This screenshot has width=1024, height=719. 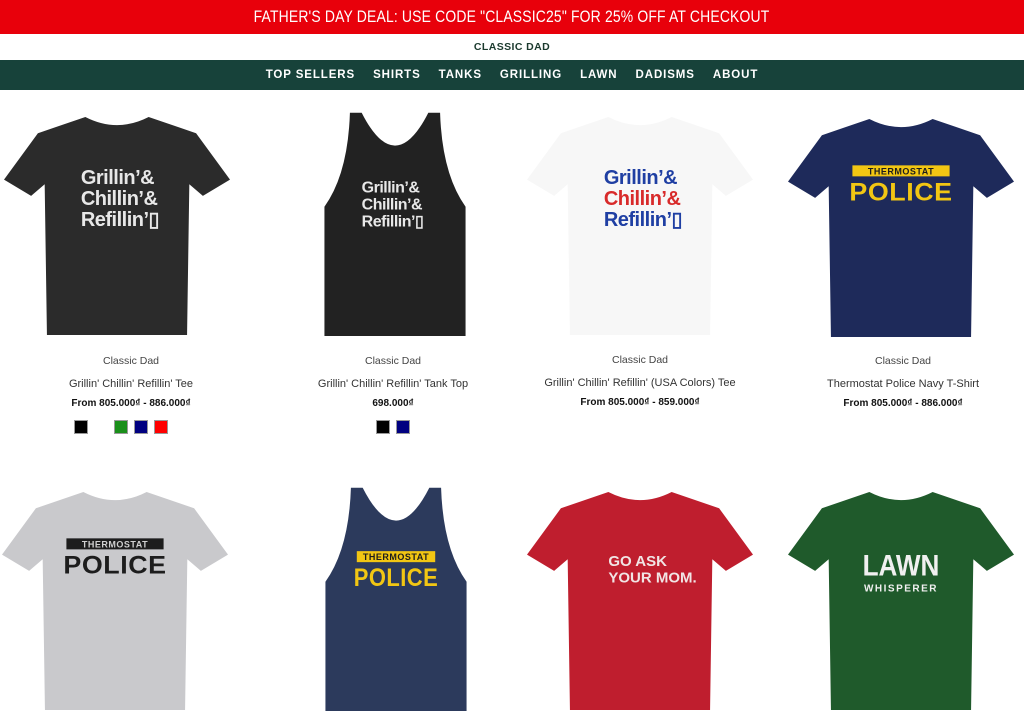 What do you see at coordinates (652, 577) in the screenshot?
I see `print-text: YOUR MOM.` at bounding box center [652, 577].